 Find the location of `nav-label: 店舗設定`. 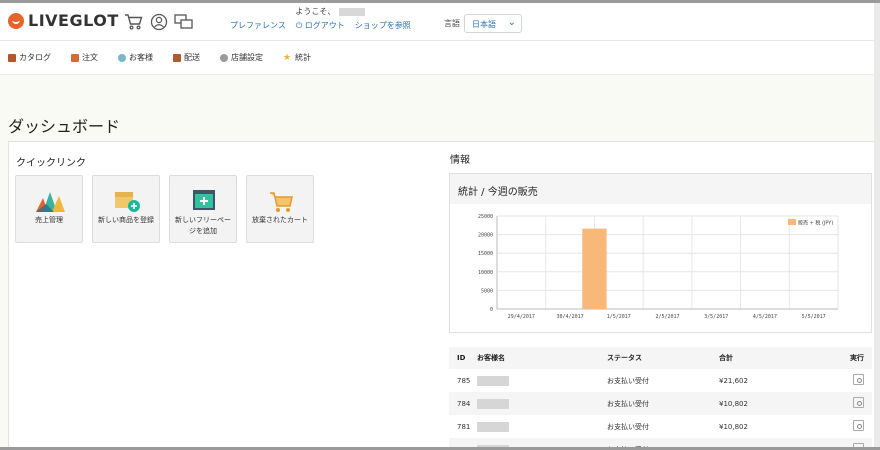

nav-label: 店舗設定 is located at coordinates (247, 57).